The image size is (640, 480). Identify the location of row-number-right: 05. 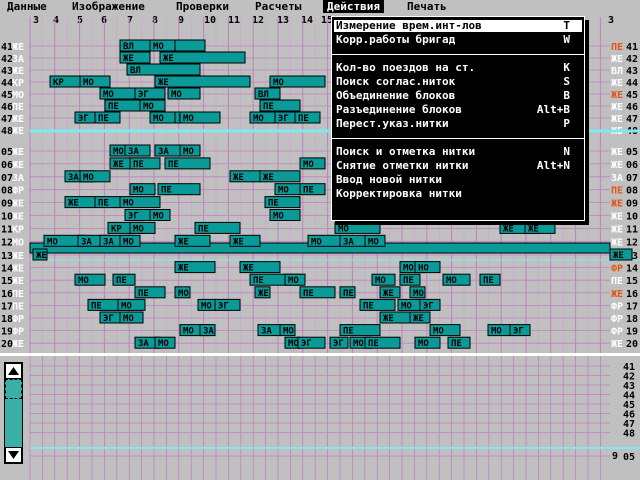
(632, 152).